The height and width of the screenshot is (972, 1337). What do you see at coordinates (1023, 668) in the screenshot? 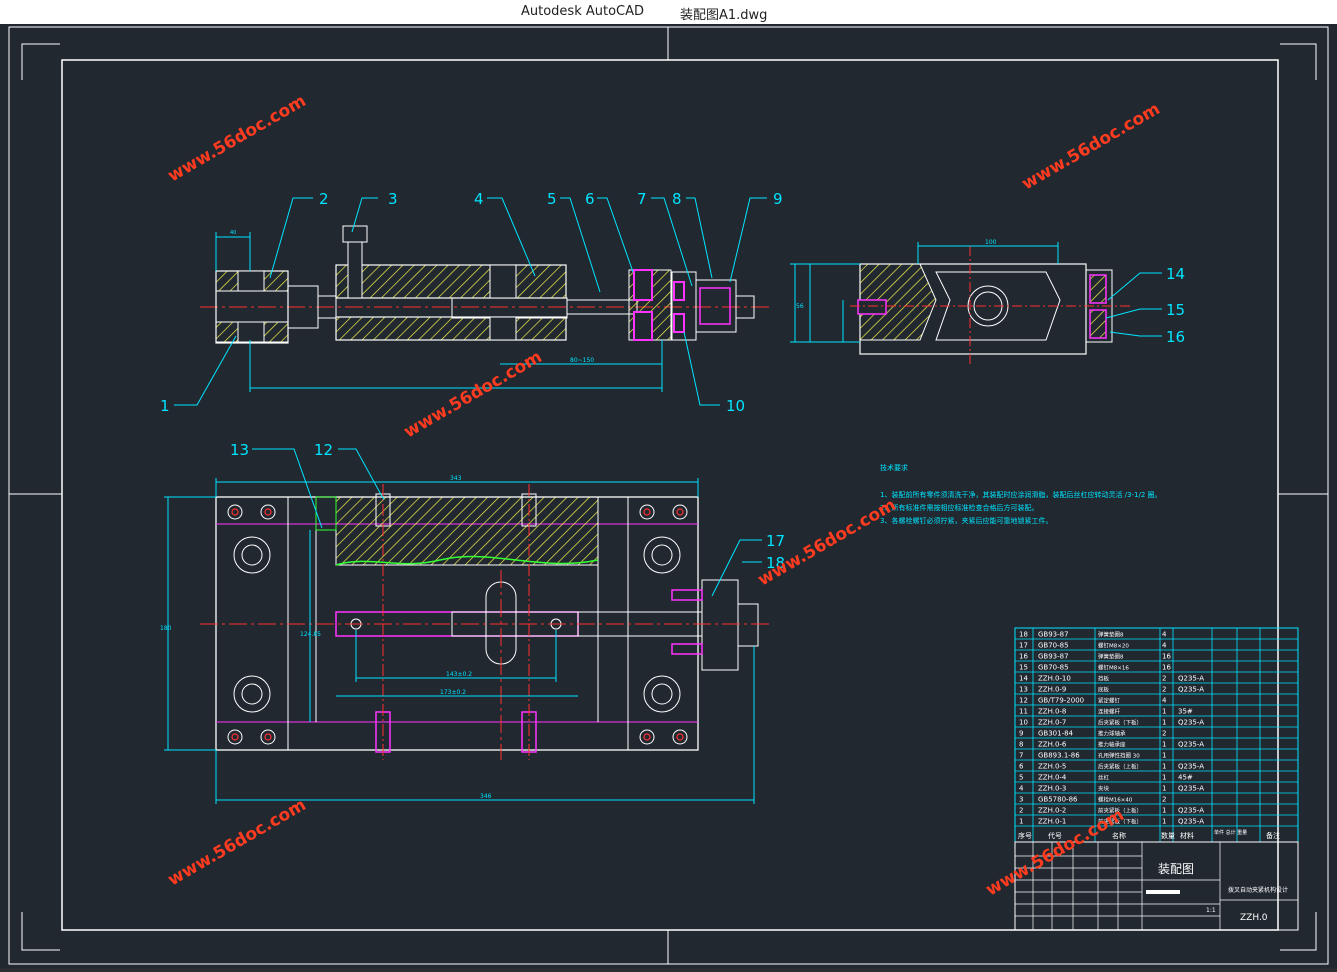
I see `bom-cell-no: 15` at bounding box center [1023, 668].